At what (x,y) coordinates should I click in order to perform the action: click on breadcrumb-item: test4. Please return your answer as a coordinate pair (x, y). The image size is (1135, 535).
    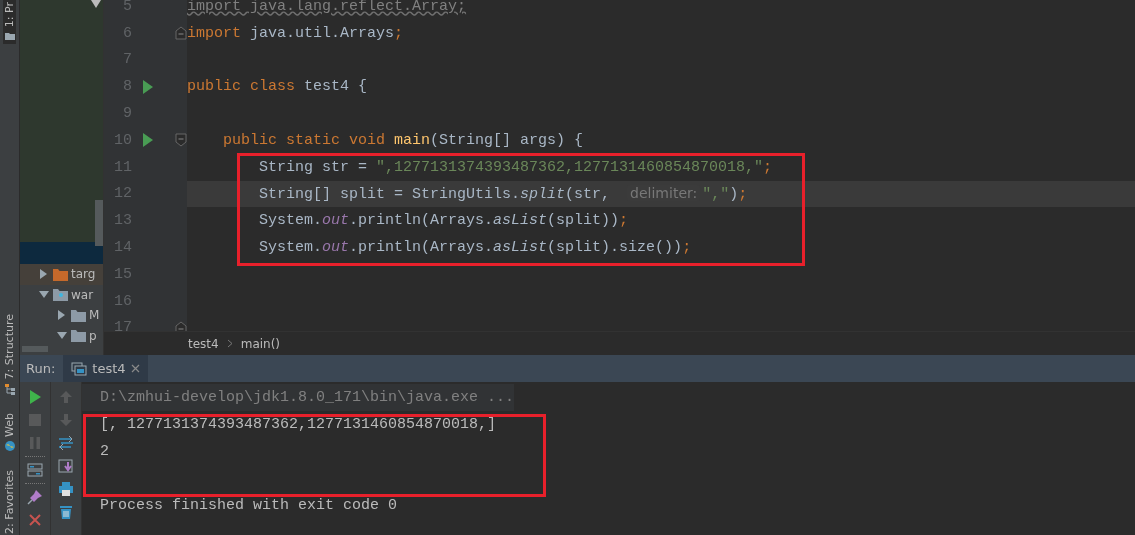
    Looking at the image, I should click on (203, 343).